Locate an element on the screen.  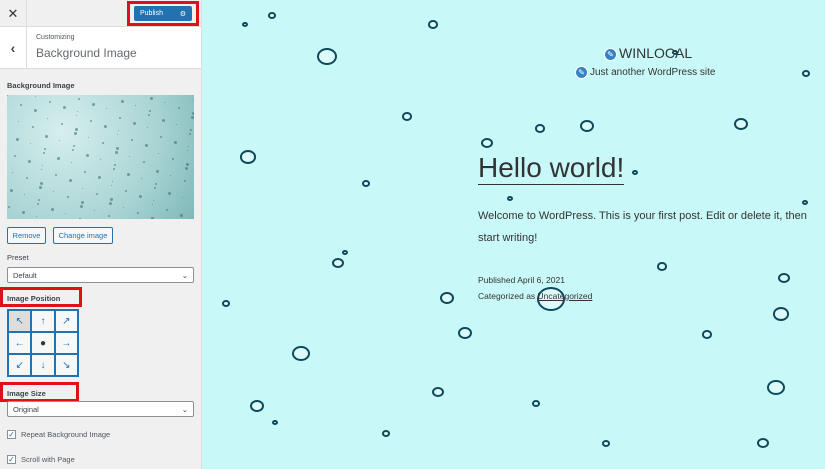
back-chevron-icon: ‹ is located at coordinates (13, 48).